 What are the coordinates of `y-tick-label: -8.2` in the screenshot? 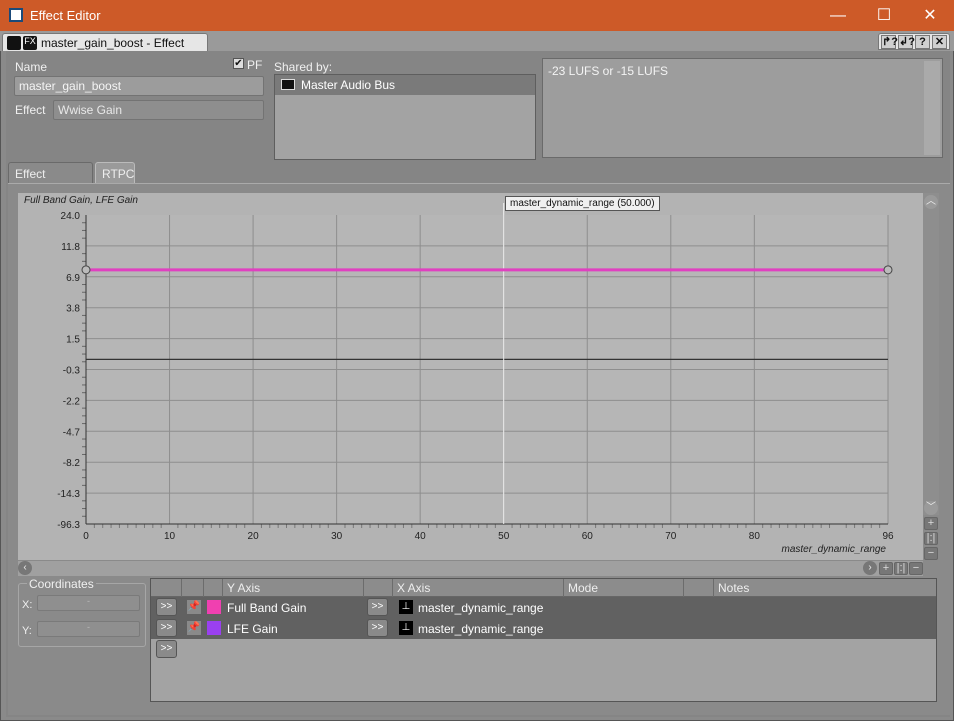 It's located at (72, 463).